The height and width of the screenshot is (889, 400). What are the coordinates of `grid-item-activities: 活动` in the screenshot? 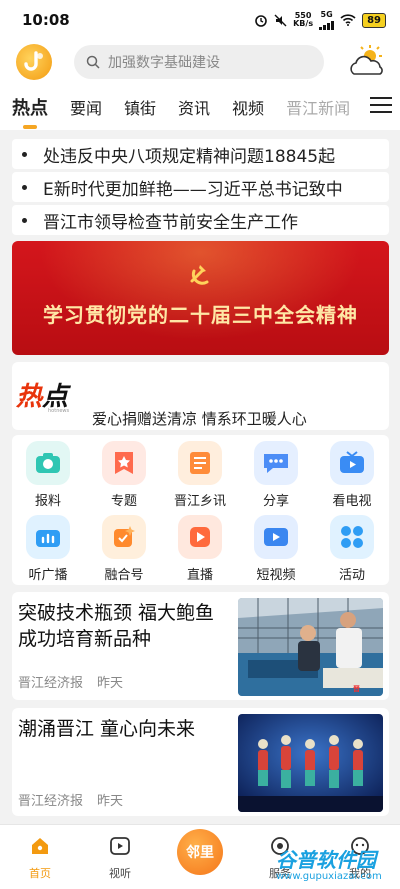 It's located at (352, 549).